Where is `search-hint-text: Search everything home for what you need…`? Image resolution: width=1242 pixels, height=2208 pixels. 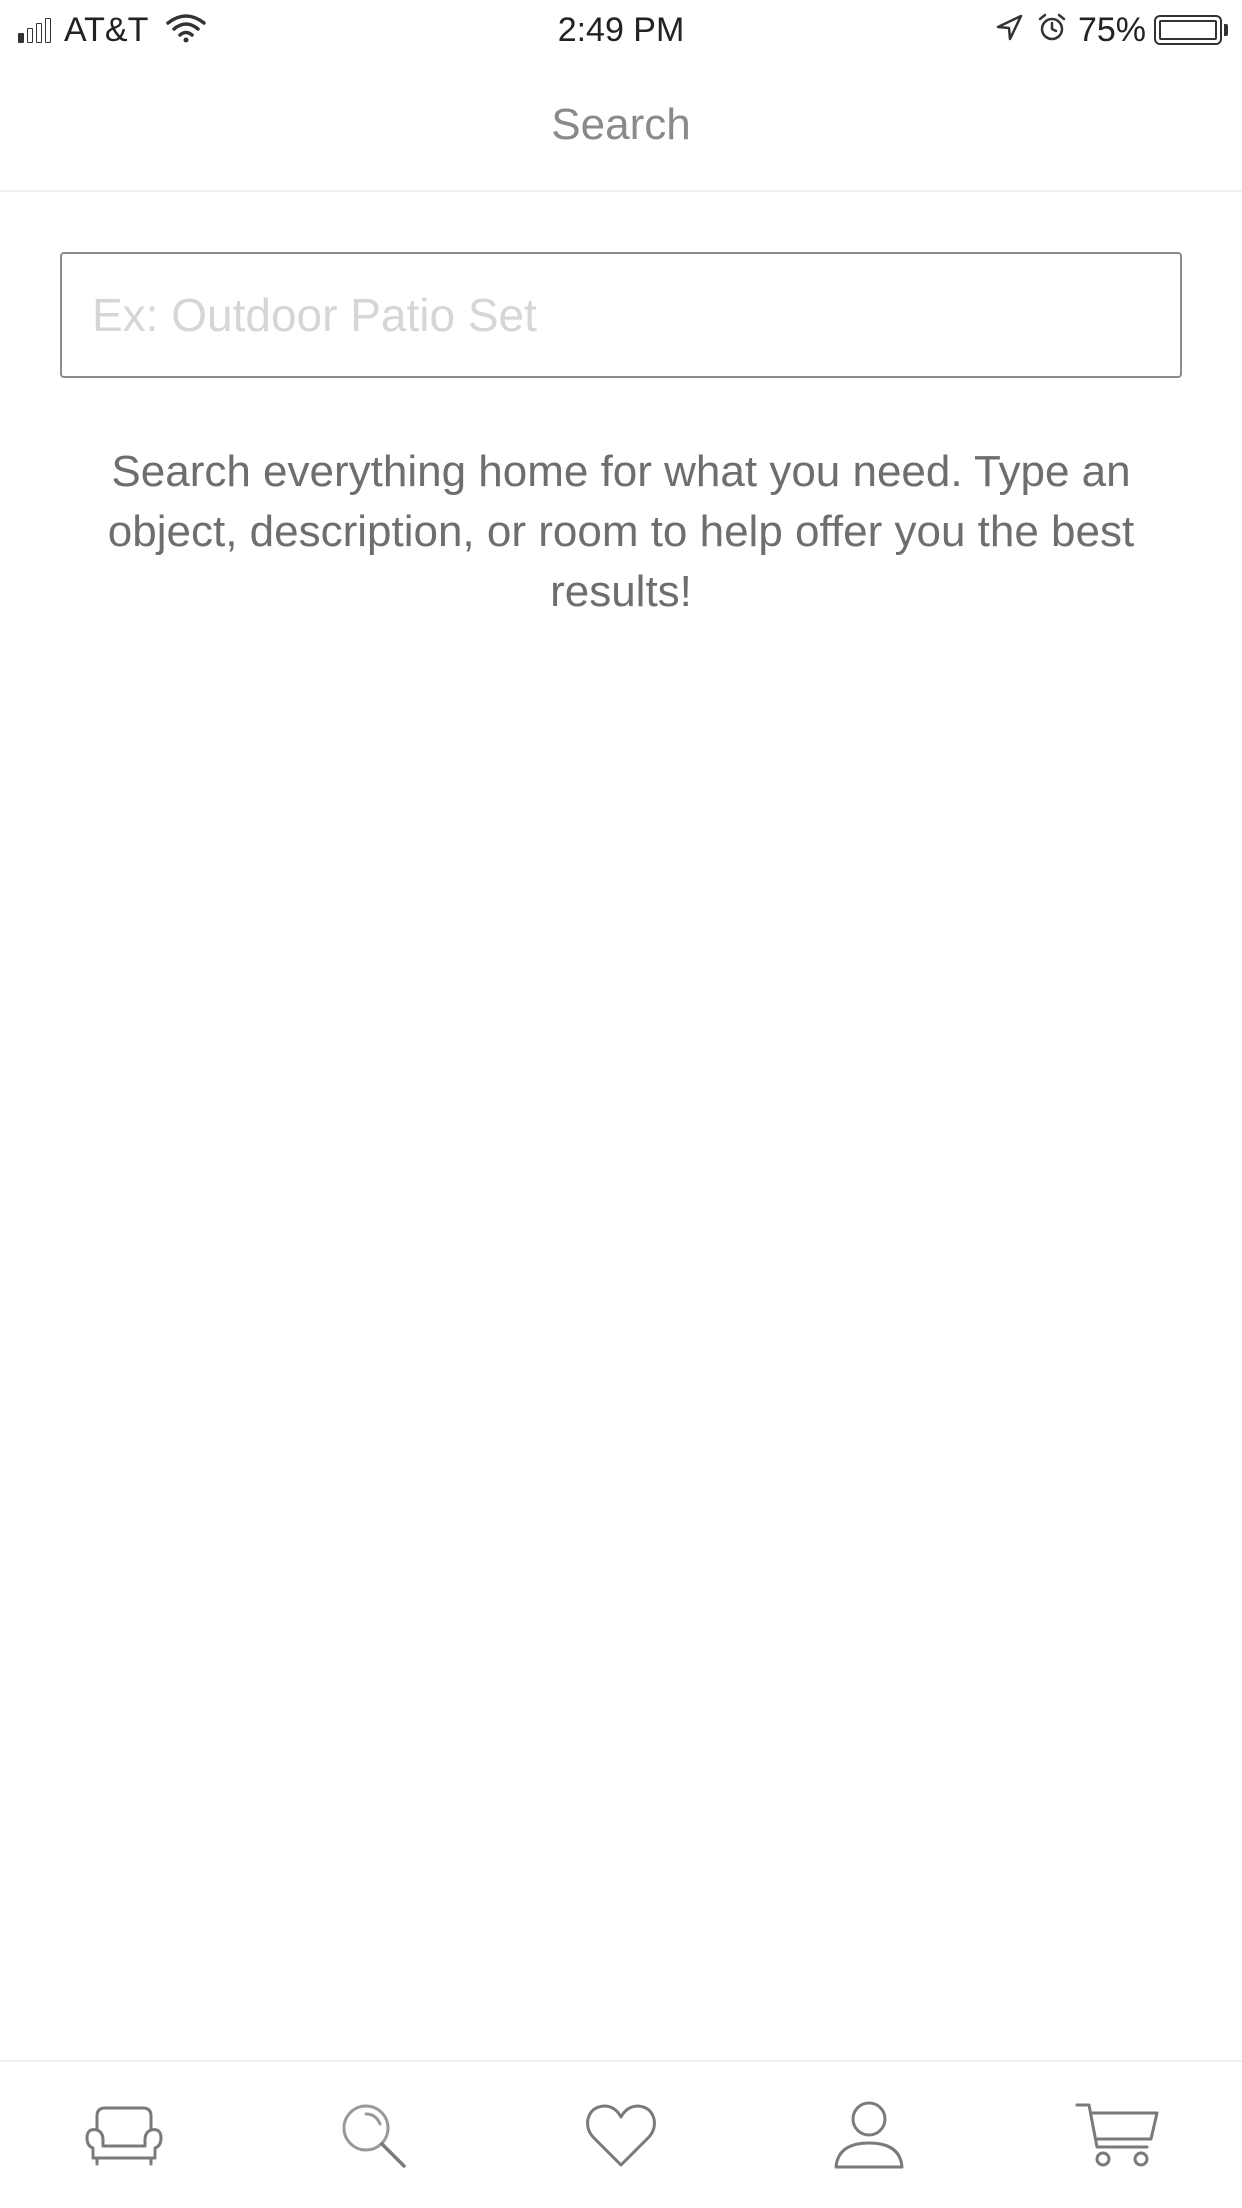
search-hint-text: Search everything home for what you need… is located at coordinates (621, 531).